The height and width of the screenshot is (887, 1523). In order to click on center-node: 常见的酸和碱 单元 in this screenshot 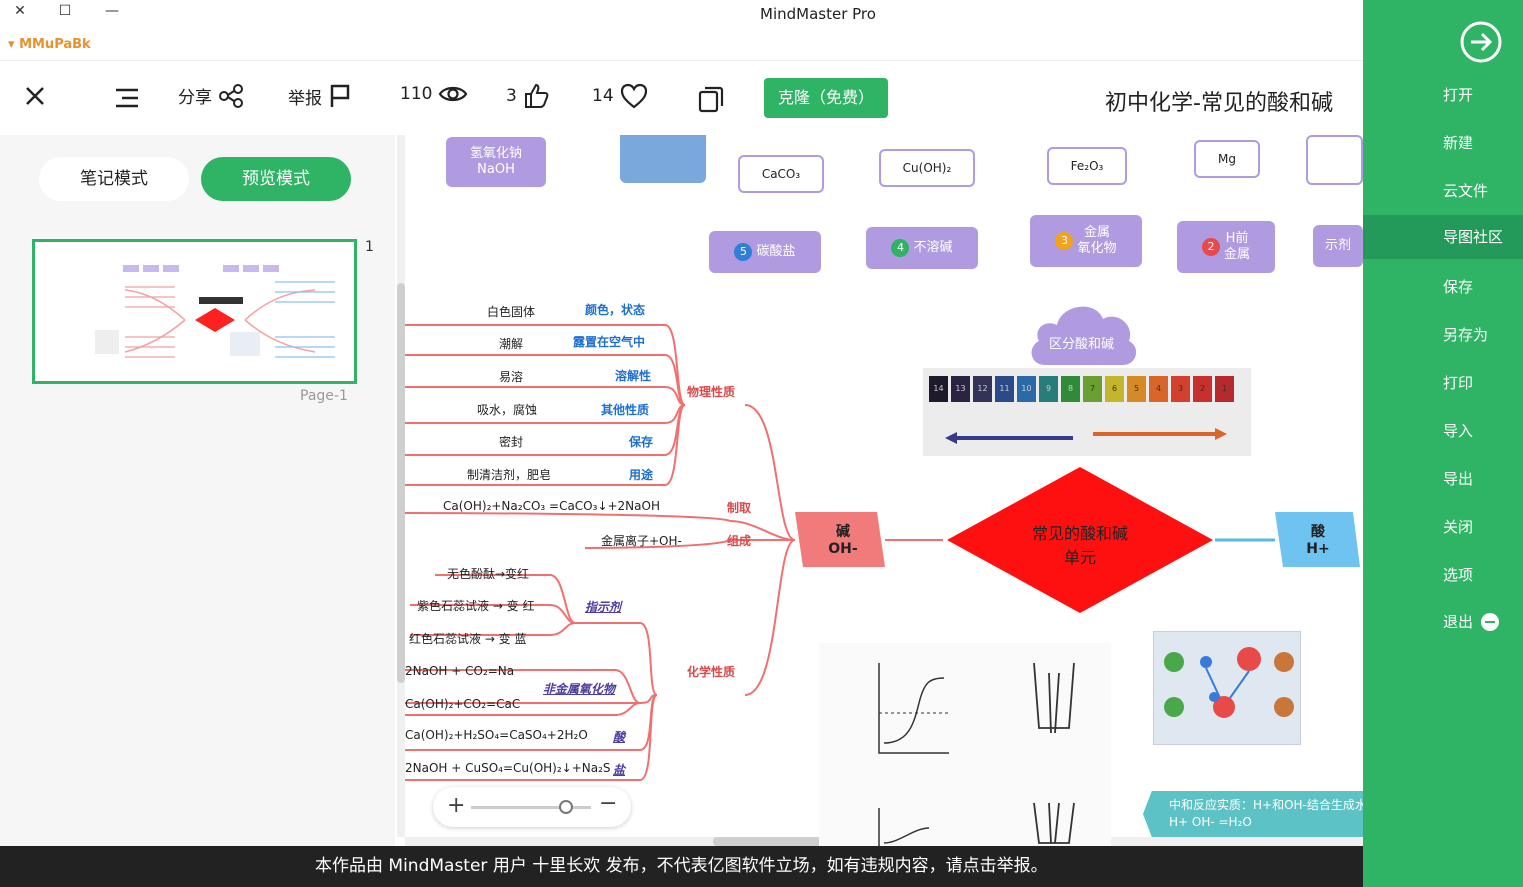, I will do `click(1080, 544)`.